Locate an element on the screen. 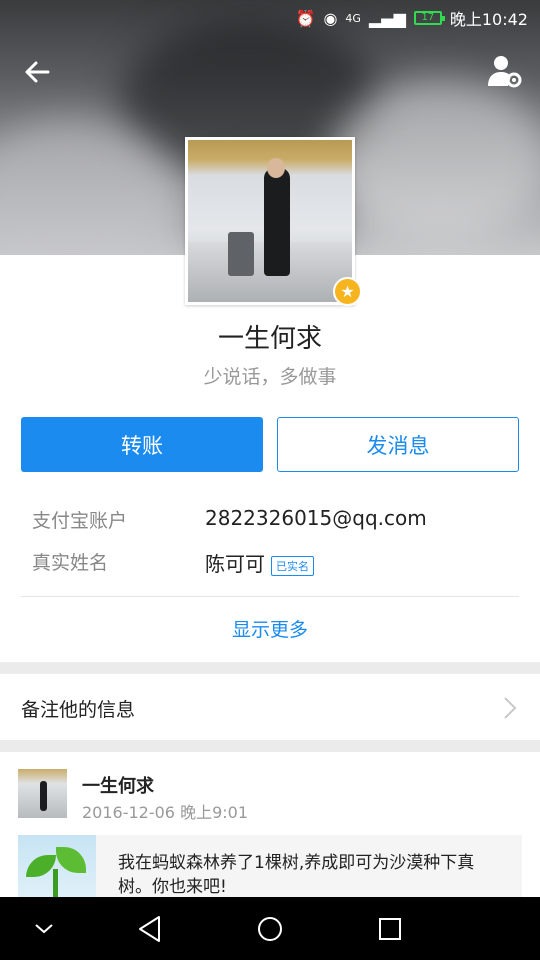 This screenshot has width=540, height=960. user-settings-icon is located at coordinates (505, 72).